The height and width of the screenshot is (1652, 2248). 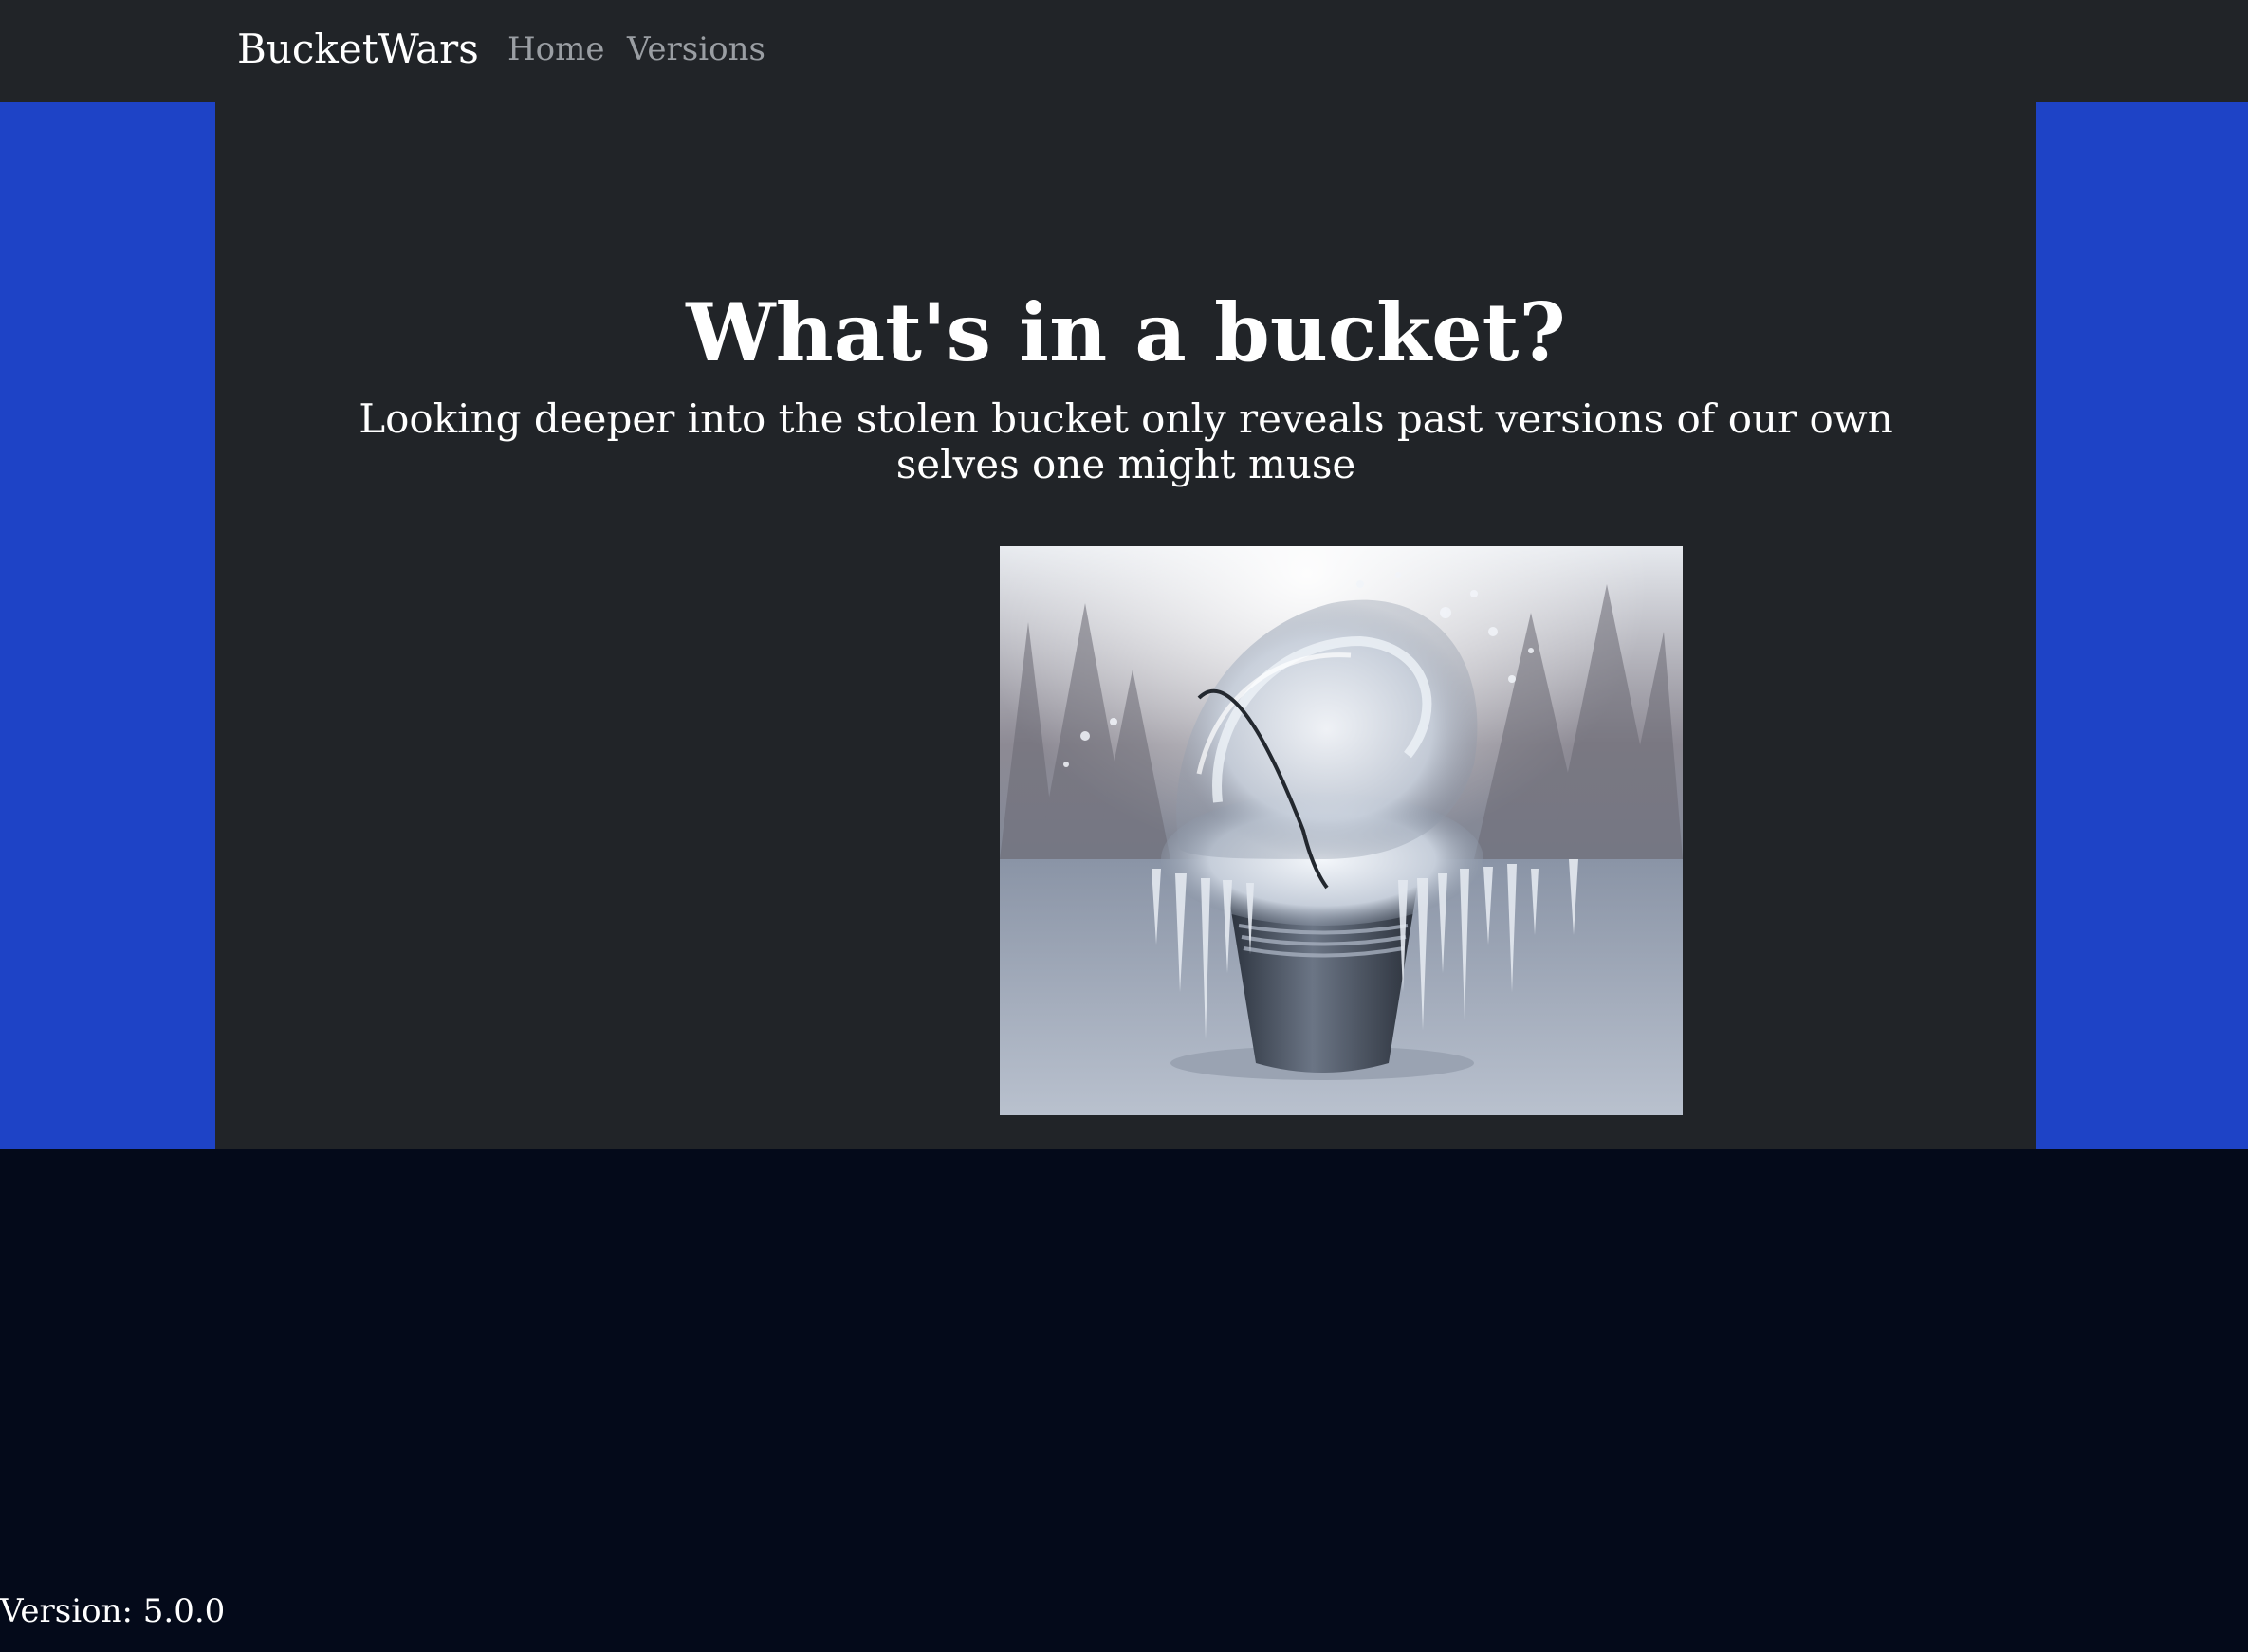 I want to click on navbar: BucketWars Home Versions, so click(x=1124, y=51).